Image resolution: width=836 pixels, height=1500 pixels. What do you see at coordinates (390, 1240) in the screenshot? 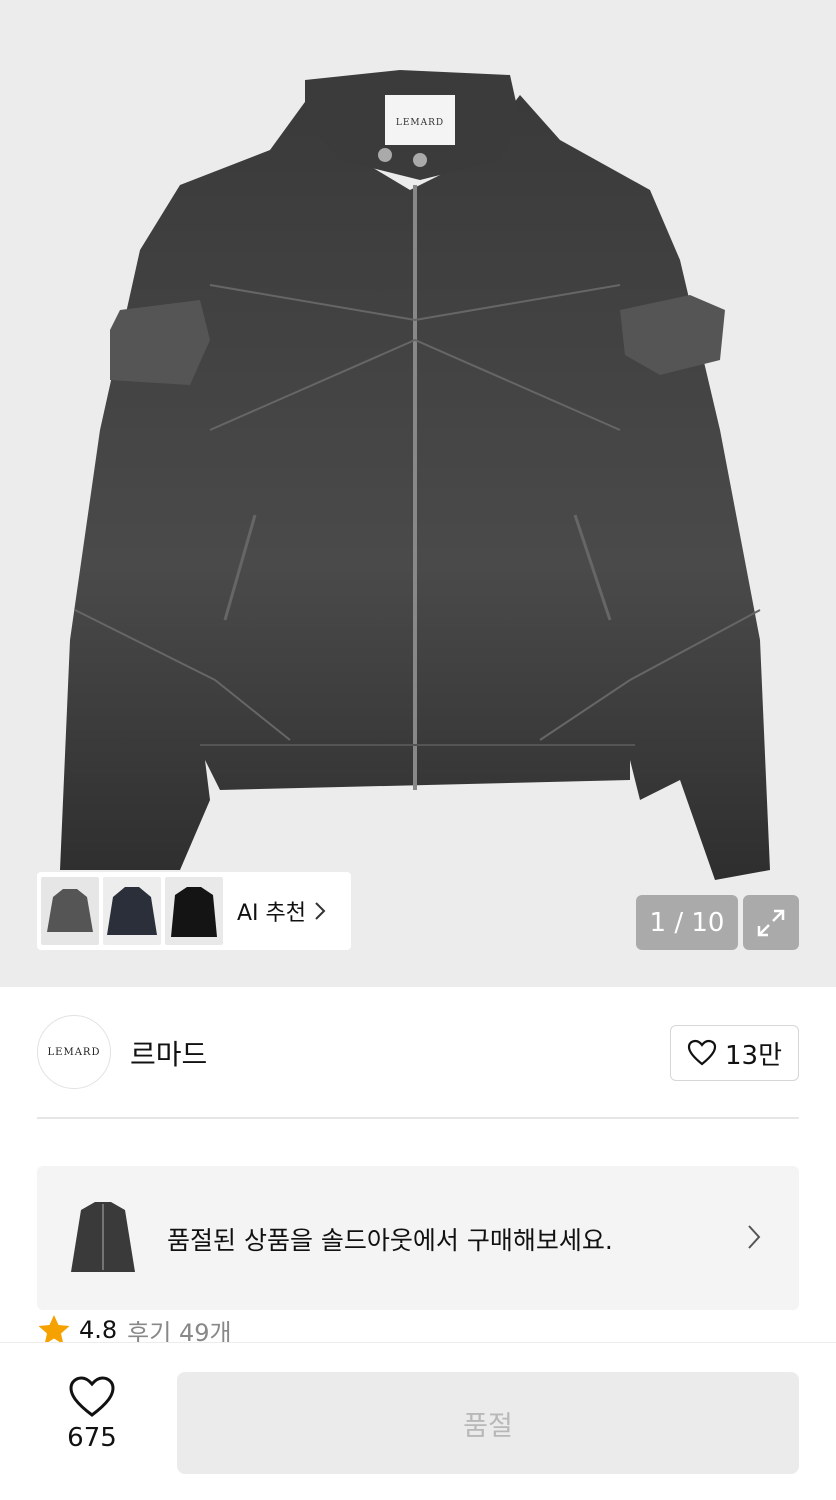
I see `soldout-message: 품절된 상품을 솔드아웃에서 구매해보세요.` at bounding box center [390, 1240].